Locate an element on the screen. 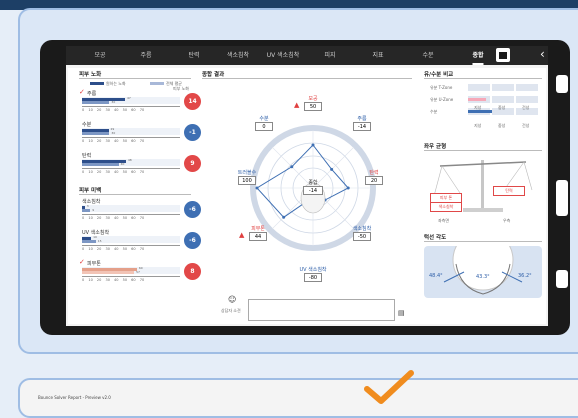 The width and height of the screenshot is (578, 418). trouble-score: 8 is located at coordinates (192, 271).